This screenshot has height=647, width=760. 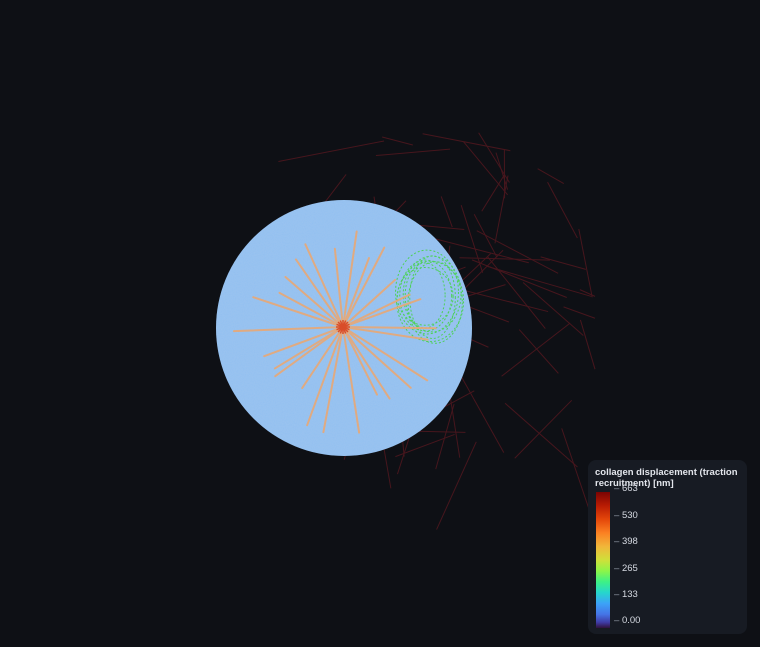 I want to click on legend-tick: 663, so click(x=626, y=489).